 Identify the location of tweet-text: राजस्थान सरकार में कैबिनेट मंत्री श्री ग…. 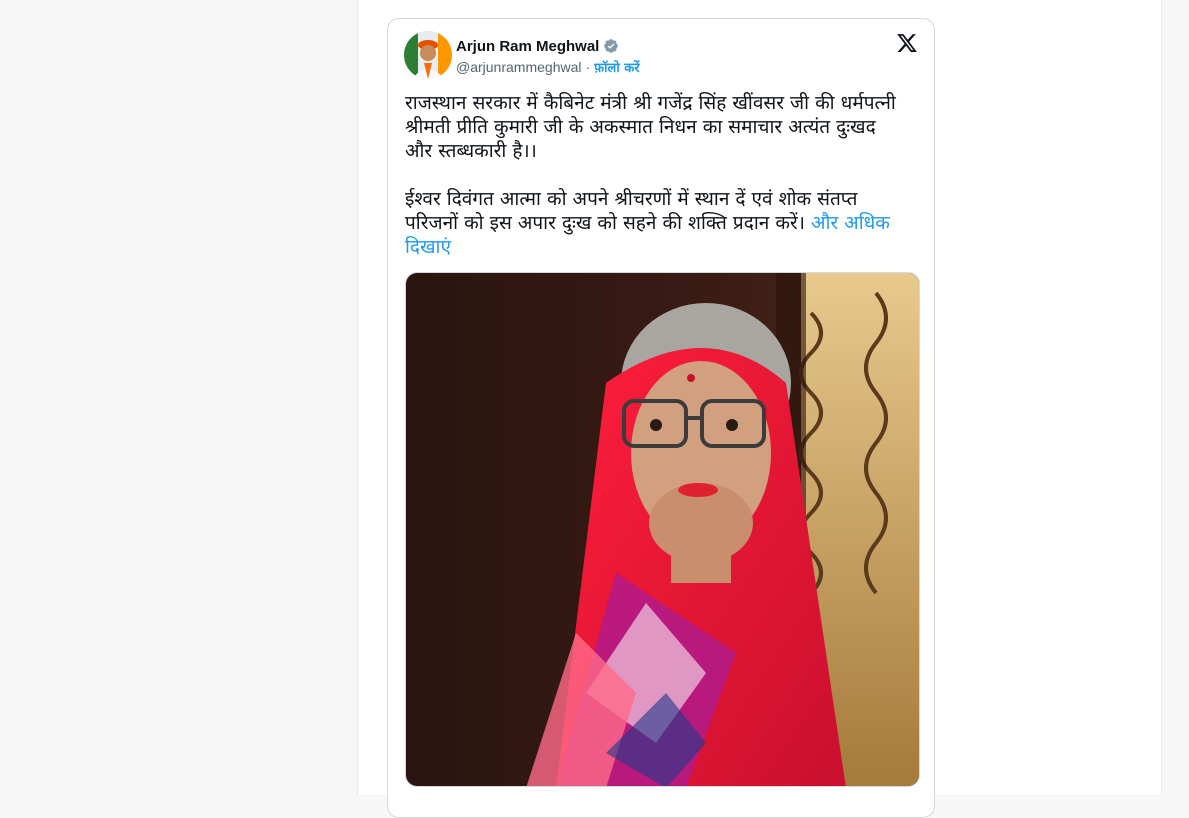
(655, 175).